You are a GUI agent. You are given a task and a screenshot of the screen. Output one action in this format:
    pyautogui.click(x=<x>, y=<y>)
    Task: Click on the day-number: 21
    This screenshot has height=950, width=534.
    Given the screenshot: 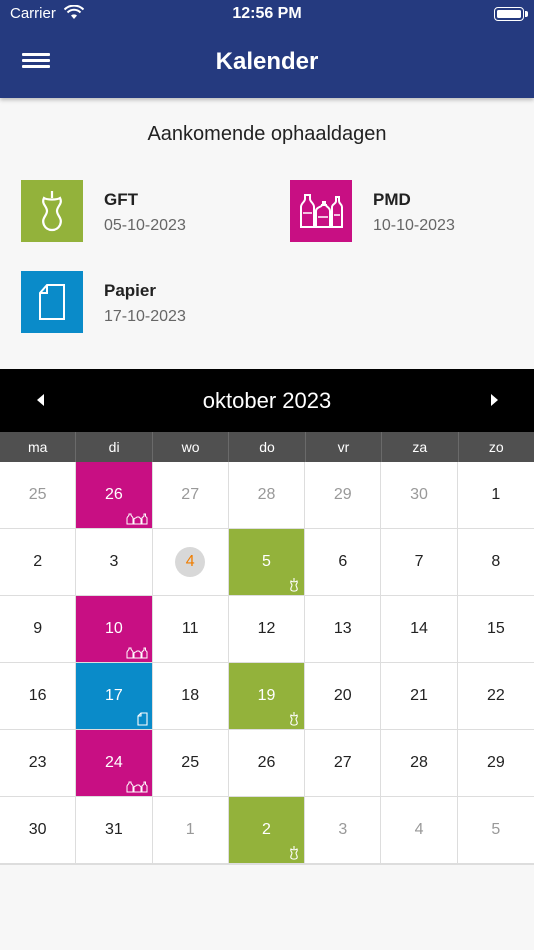 What is the action you would take?
    pyautogui.click(x=419, y=695)
    